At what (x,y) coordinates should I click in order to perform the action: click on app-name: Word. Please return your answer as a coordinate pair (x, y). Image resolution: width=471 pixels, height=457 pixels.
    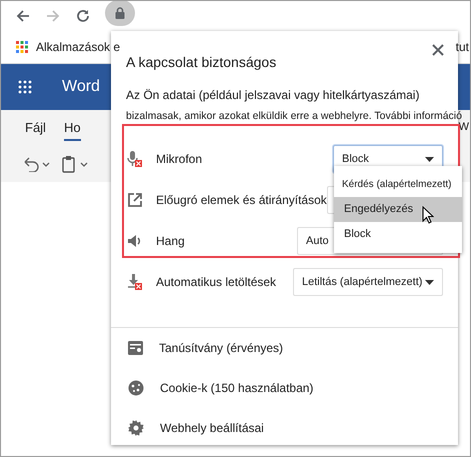
    Looking at the image, I should click on (81, 87).